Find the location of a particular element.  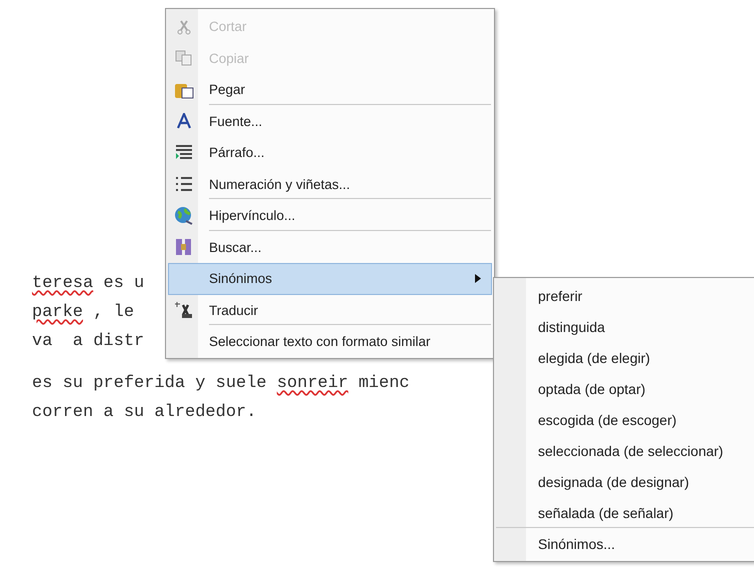

synonym-item: preferir is located at coordinates (625, 295).